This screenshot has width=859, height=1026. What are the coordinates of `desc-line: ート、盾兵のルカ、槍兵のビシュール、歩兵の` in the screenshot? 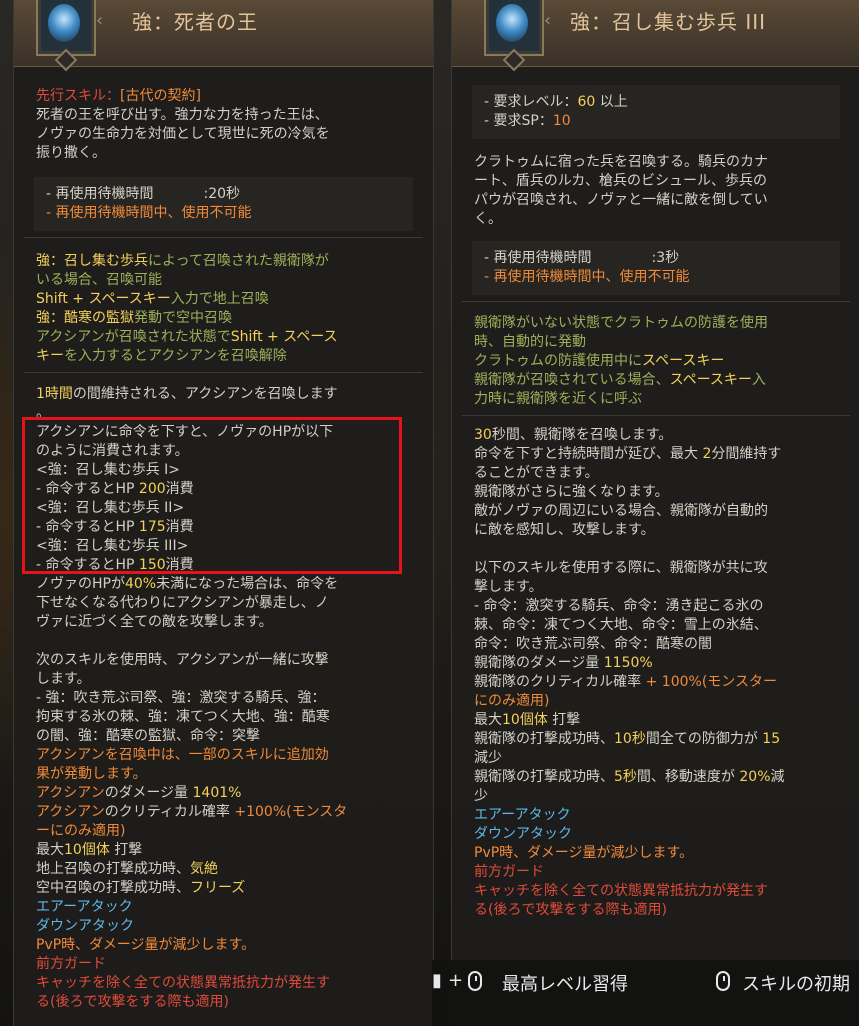 It's located at (621, 181).